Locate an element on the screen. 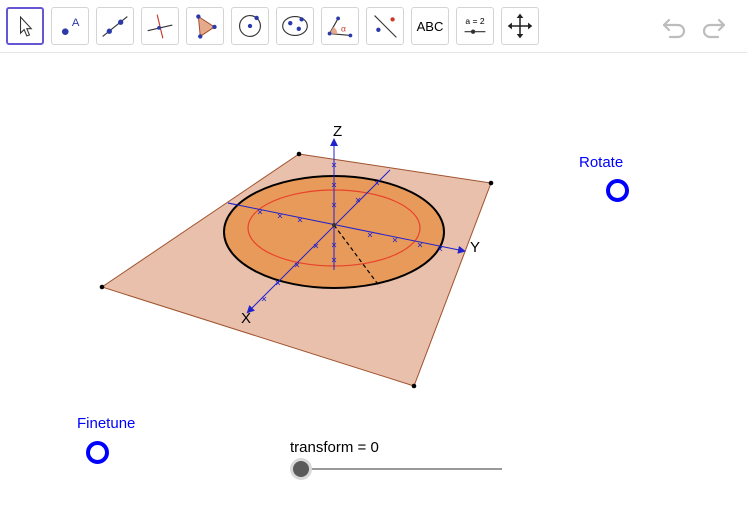  origin-point is located at coordinates (334, 225).